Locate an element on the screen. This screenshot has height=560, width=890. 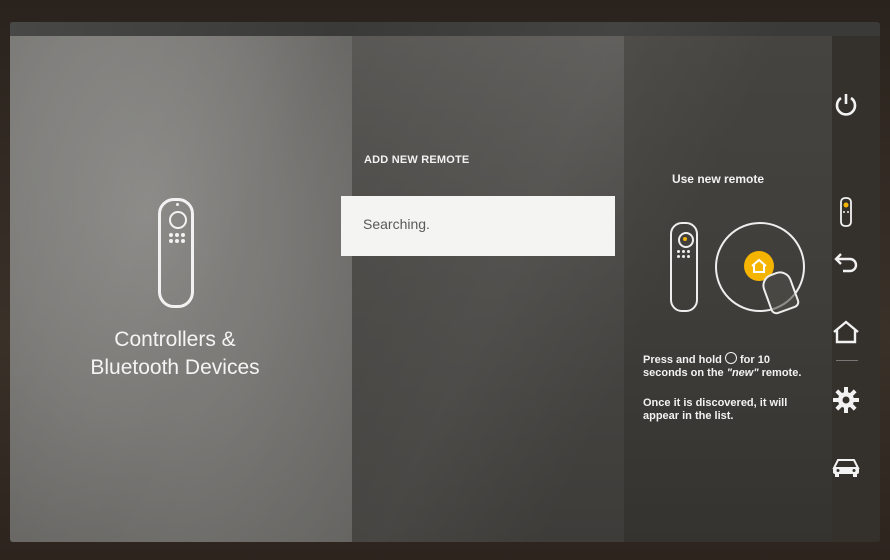
home-button is located at coordinates (846, 332).